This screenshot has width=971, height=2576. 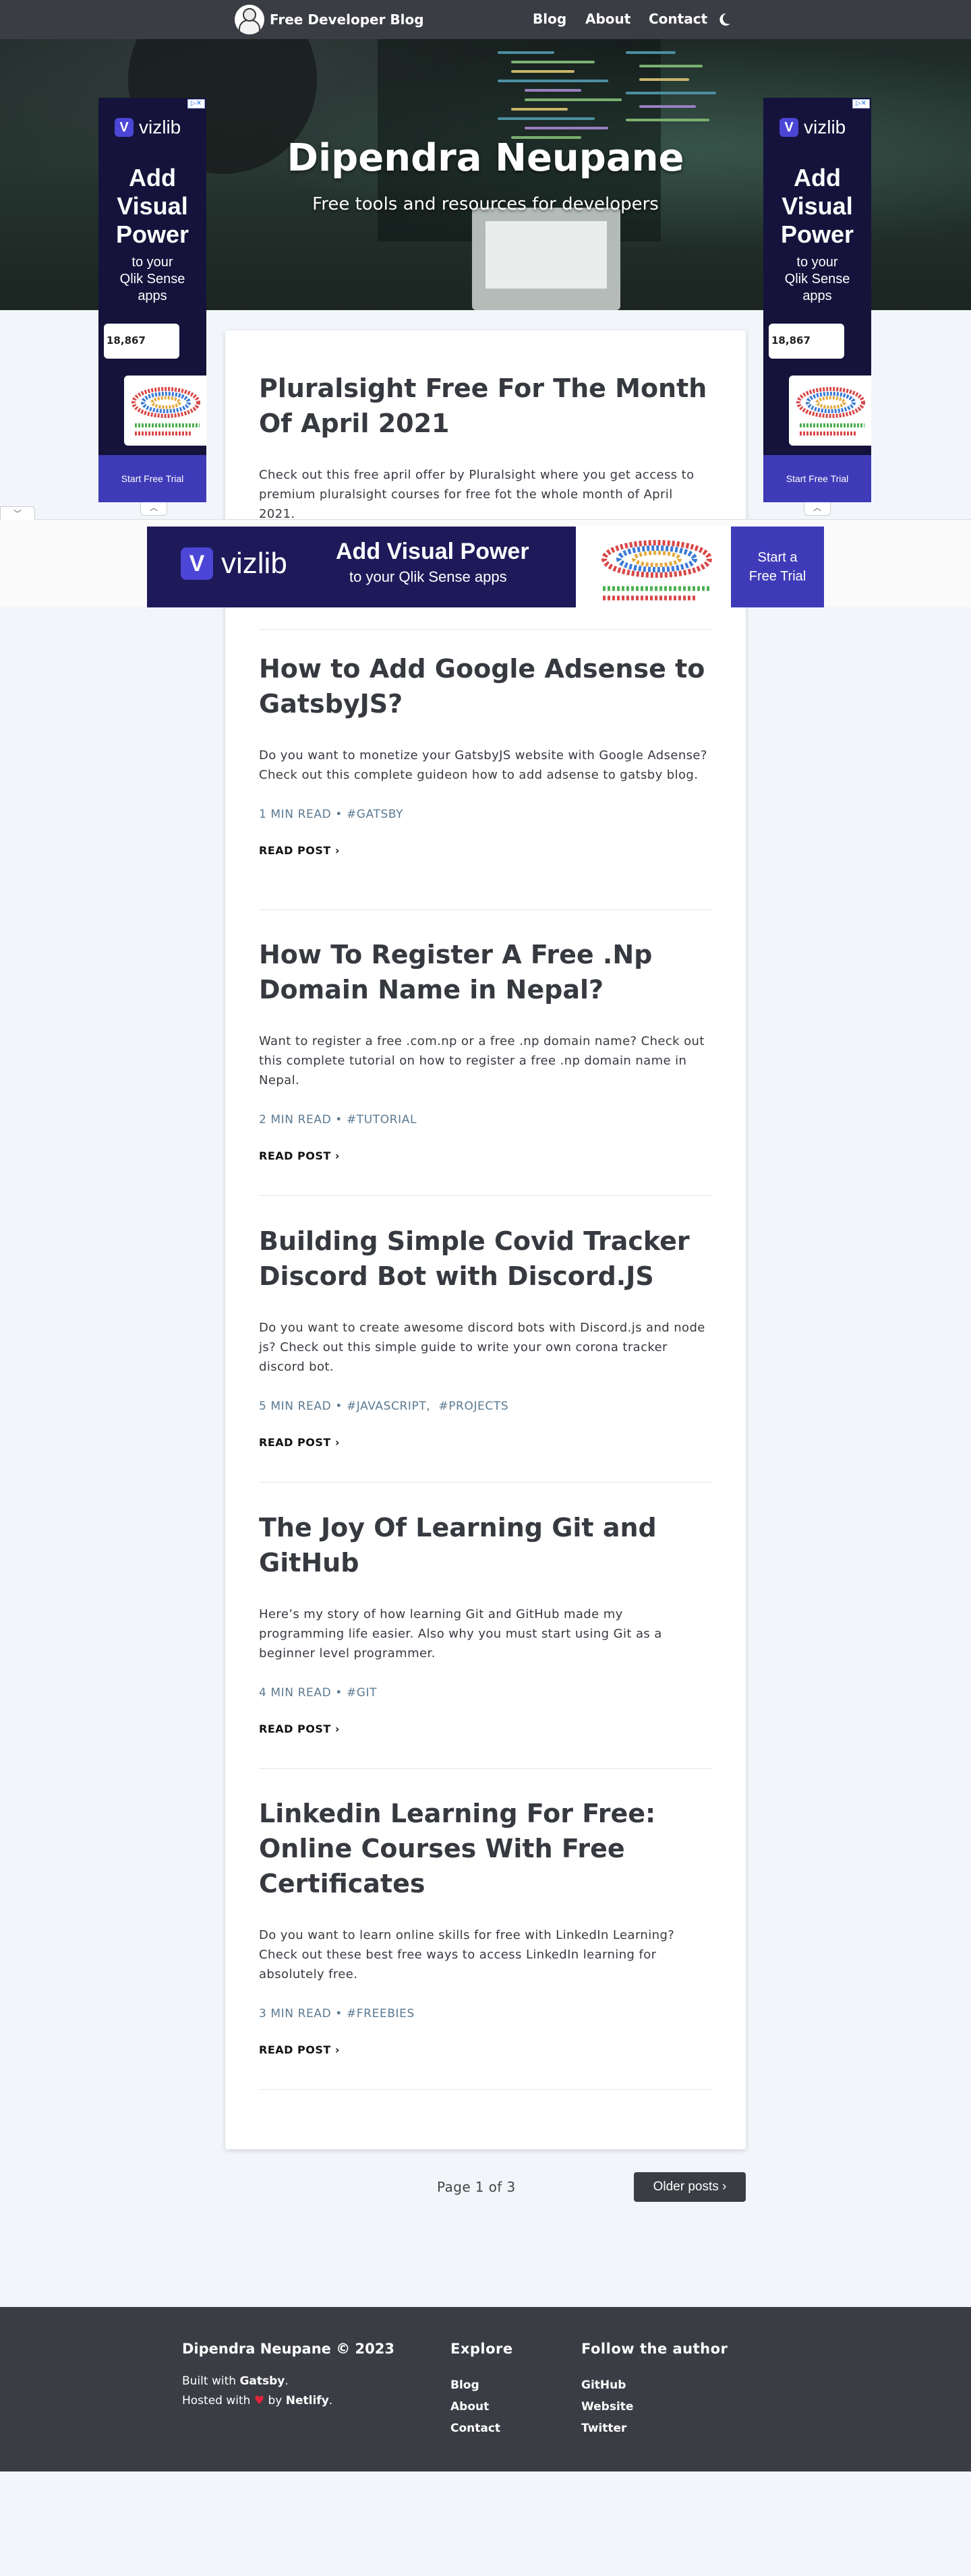 I want to click on read-time: 2 MIN READ •, so click(x=303, y=1120).